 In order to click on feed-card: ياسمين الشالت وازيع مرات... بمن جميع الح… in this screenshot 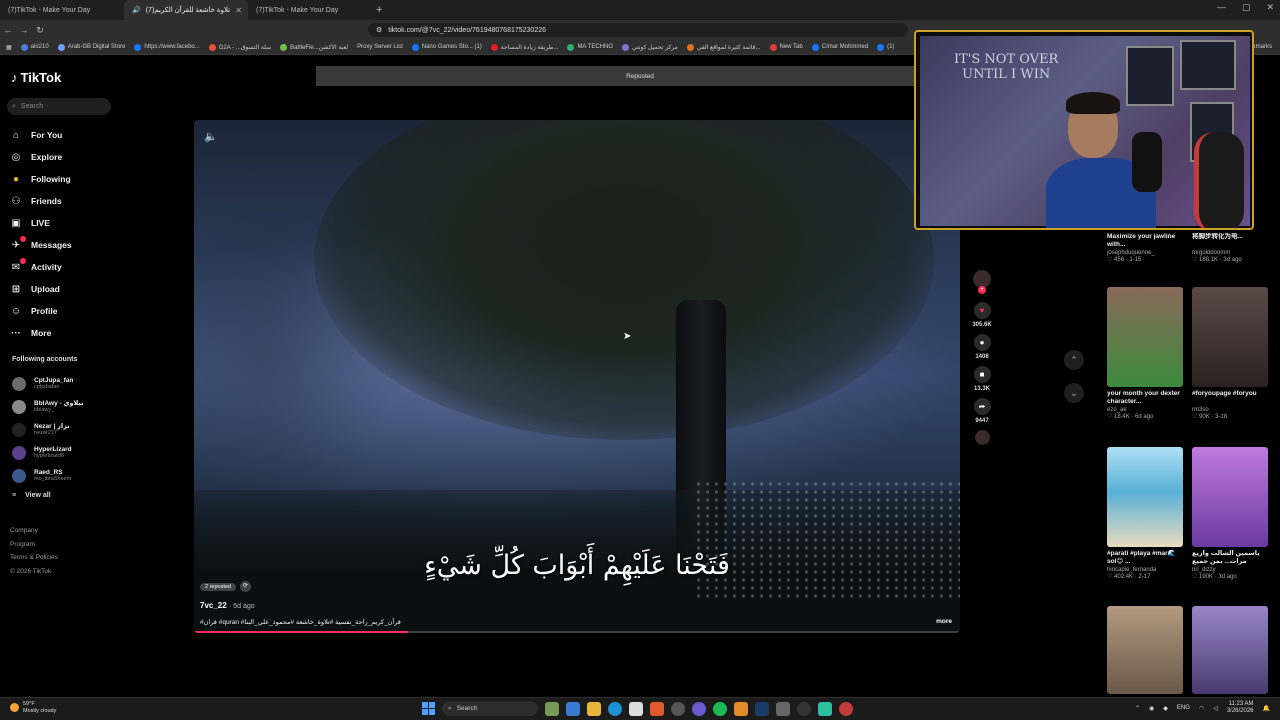, I will do `click(1231, 513)`.